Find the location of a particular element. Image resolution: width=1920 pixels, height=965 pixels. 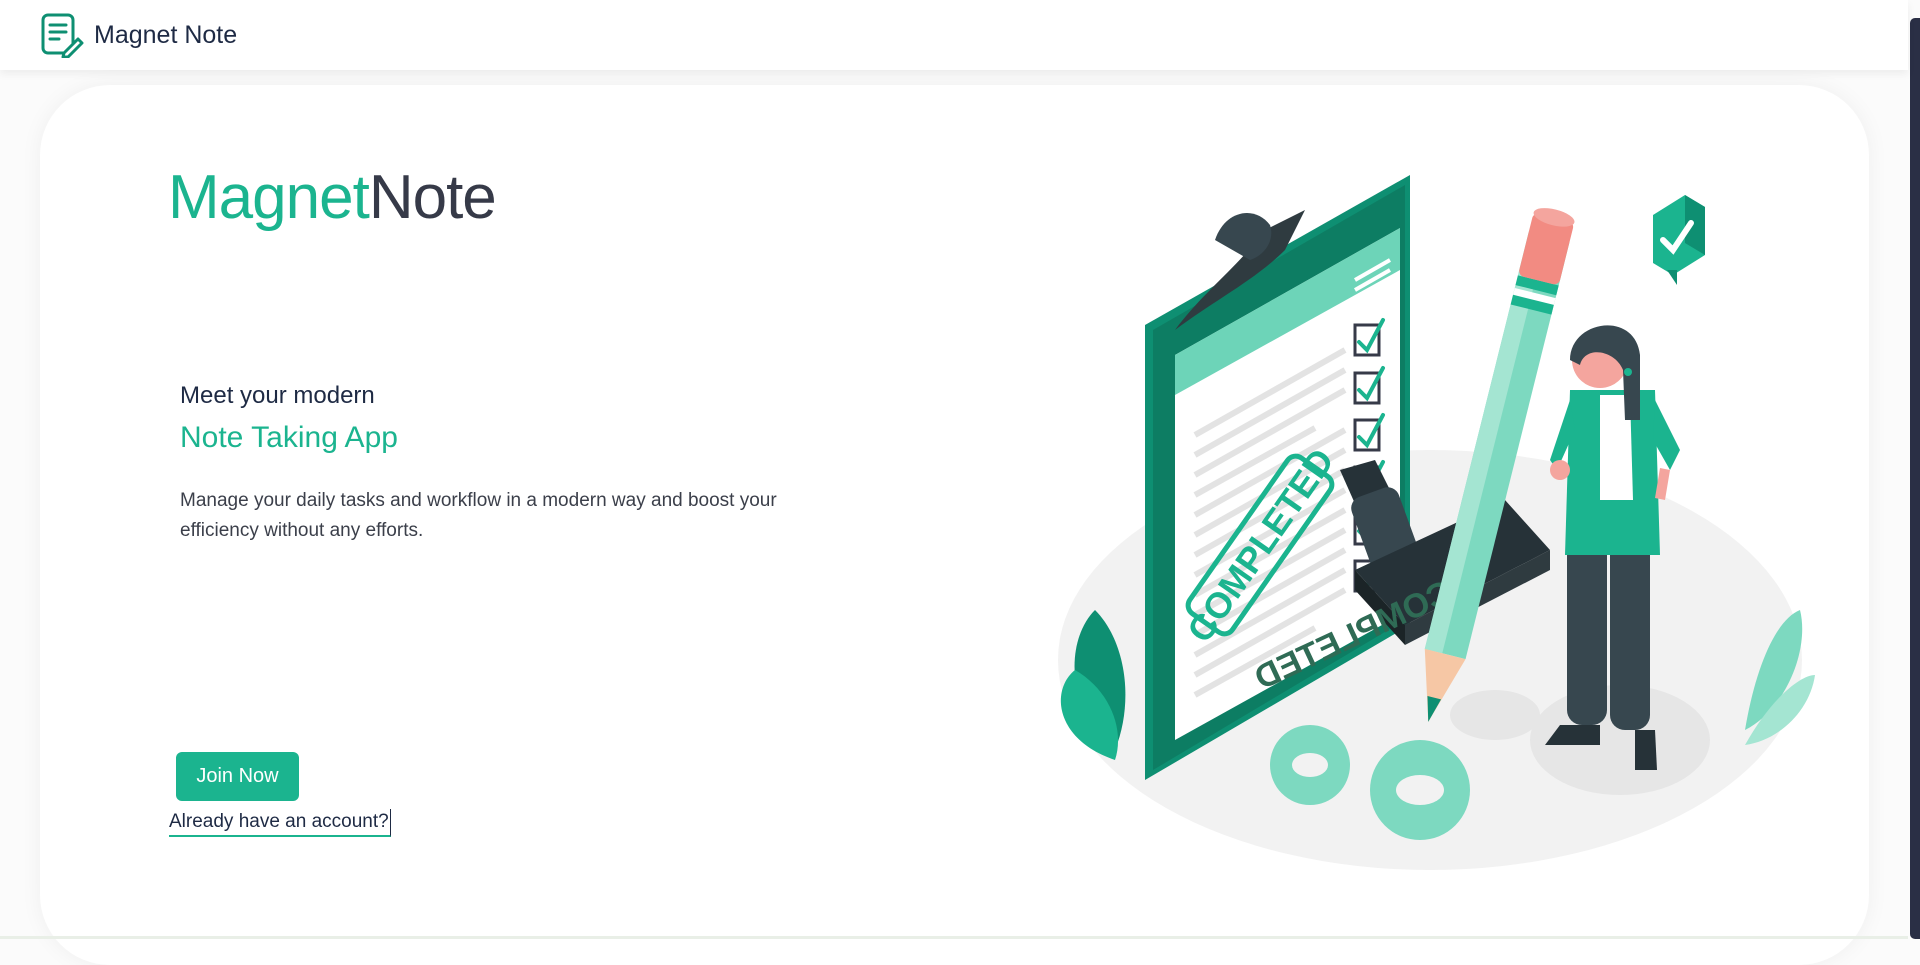

brand-name: Magnet Note is located at coordinates (166, 34).